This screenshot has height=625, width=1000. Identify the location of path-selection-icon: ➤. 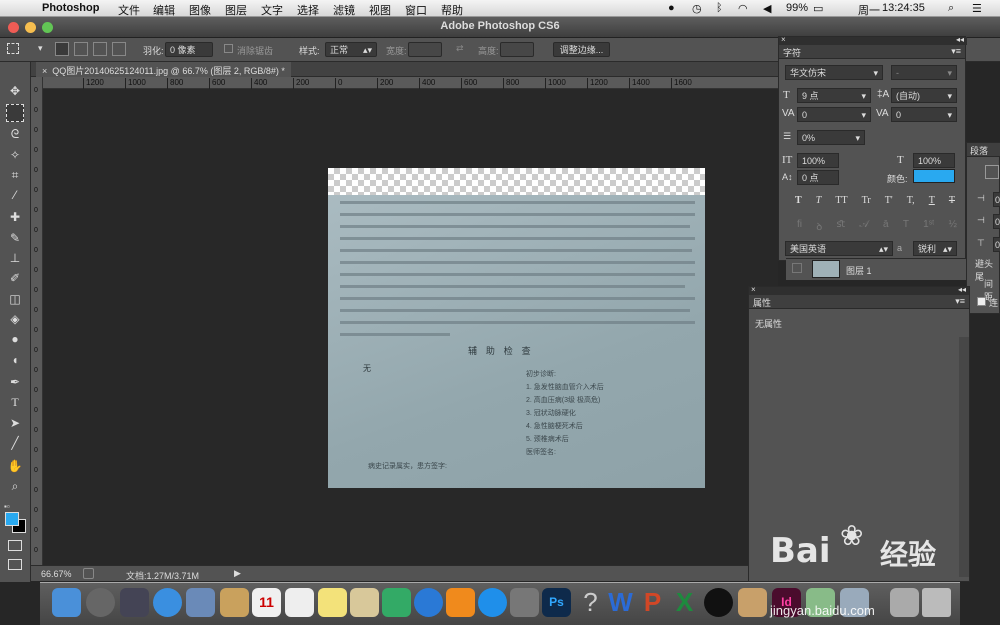
(15, 423).